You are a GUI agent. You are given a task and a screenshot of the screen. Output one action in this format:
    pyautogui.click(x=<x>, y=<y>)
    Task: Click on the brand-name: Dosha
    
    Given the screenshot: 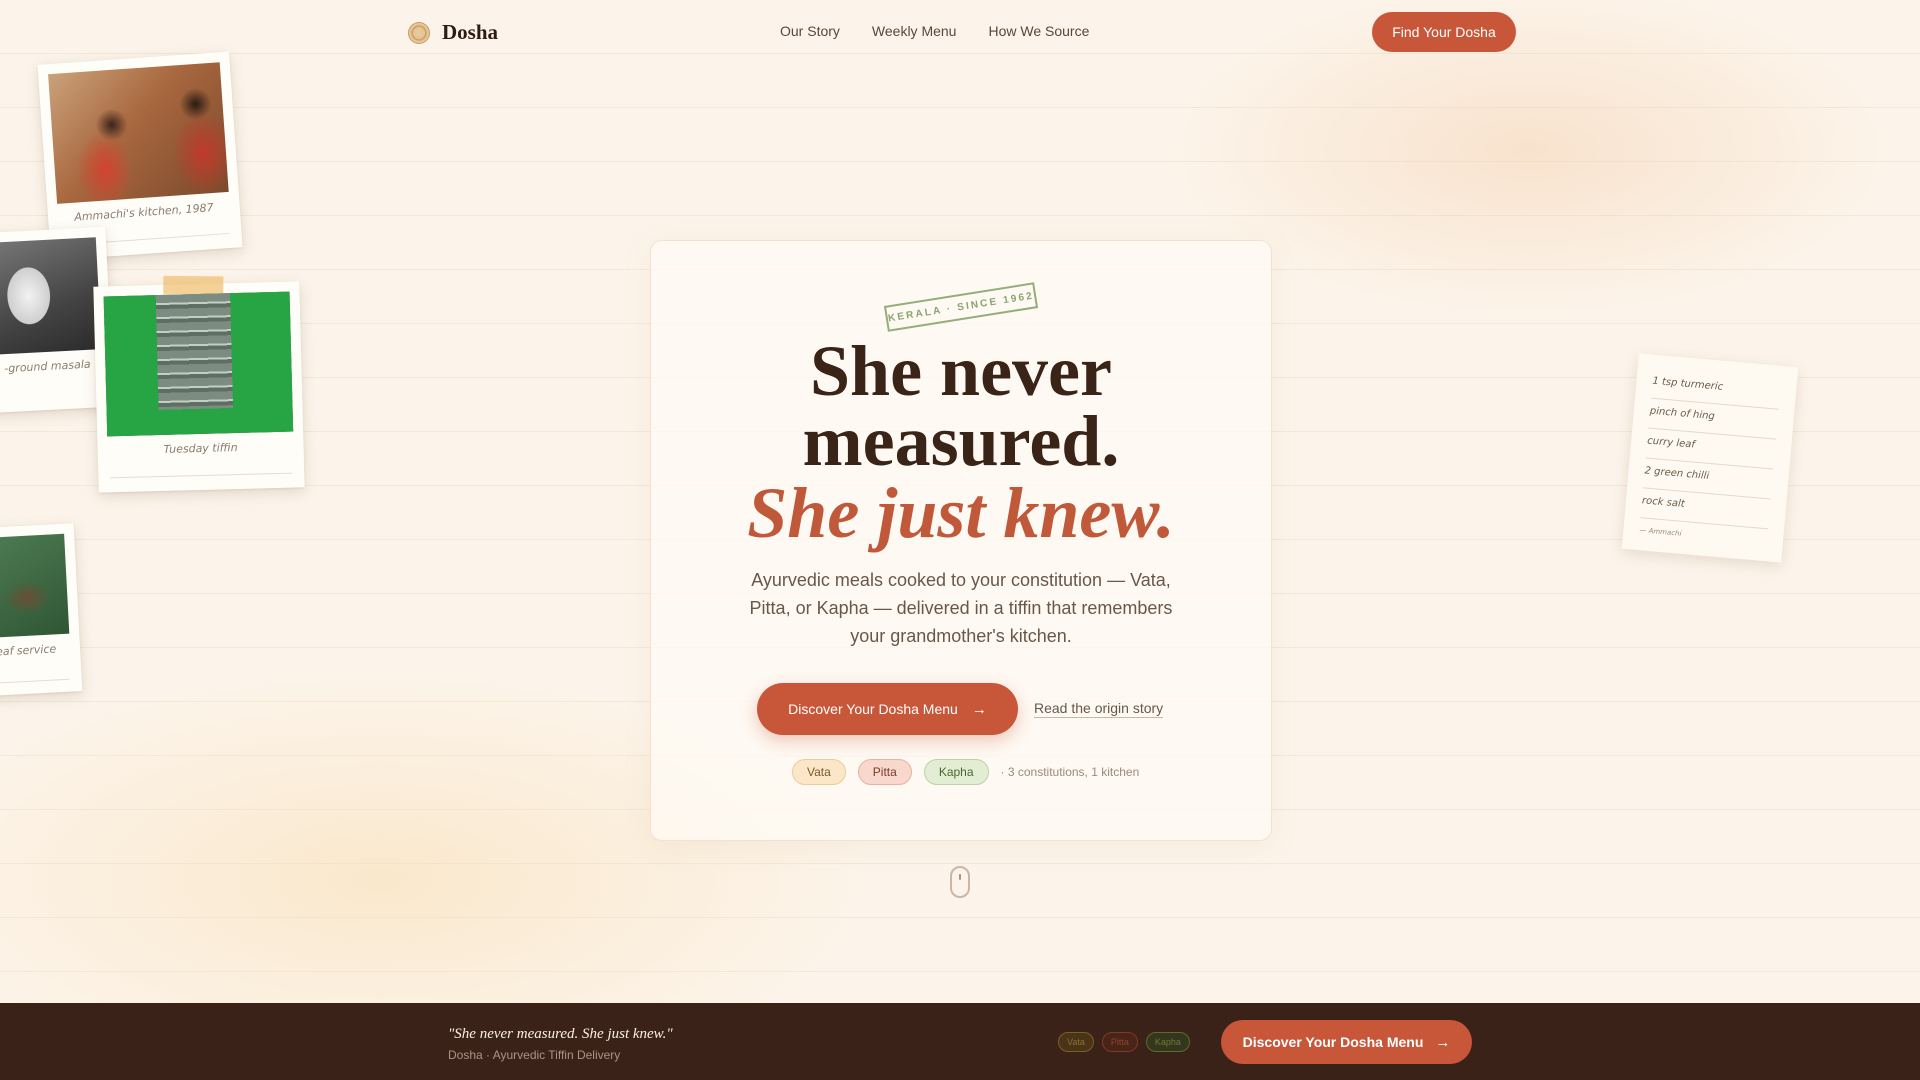 What is the action you would take?
    pyautogui.click(x=470, y=32)
    